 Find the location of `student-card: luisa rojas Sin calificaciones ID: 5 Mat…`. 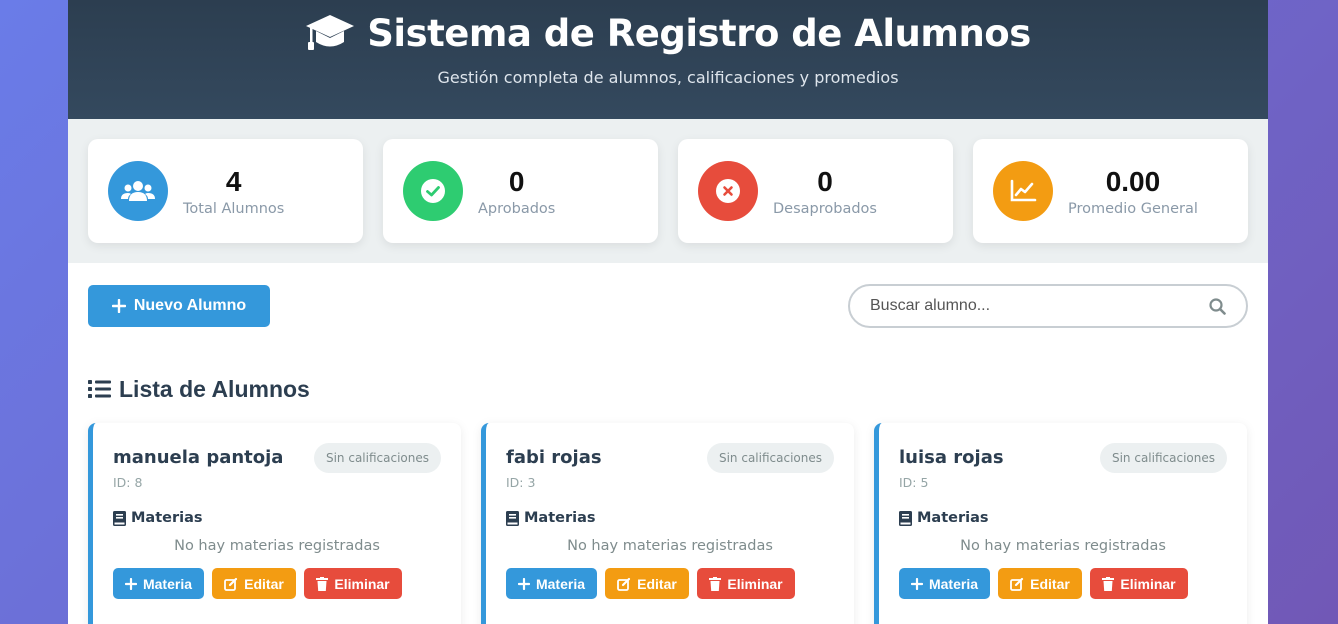

student-card: luisa rojas Sin calificaciones ID: 5 Mat… is located at coordinates (1060, 523).